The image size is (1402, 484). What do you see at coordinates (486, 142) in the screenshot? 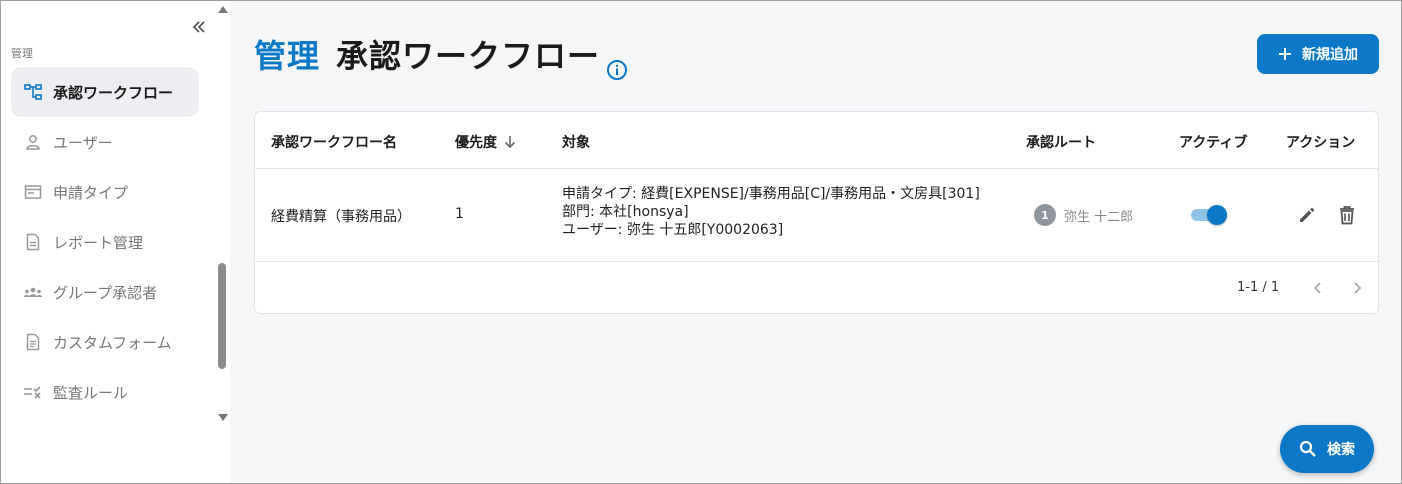
I see `column-header-priority: 優先度` at bounding box center [486, 142].